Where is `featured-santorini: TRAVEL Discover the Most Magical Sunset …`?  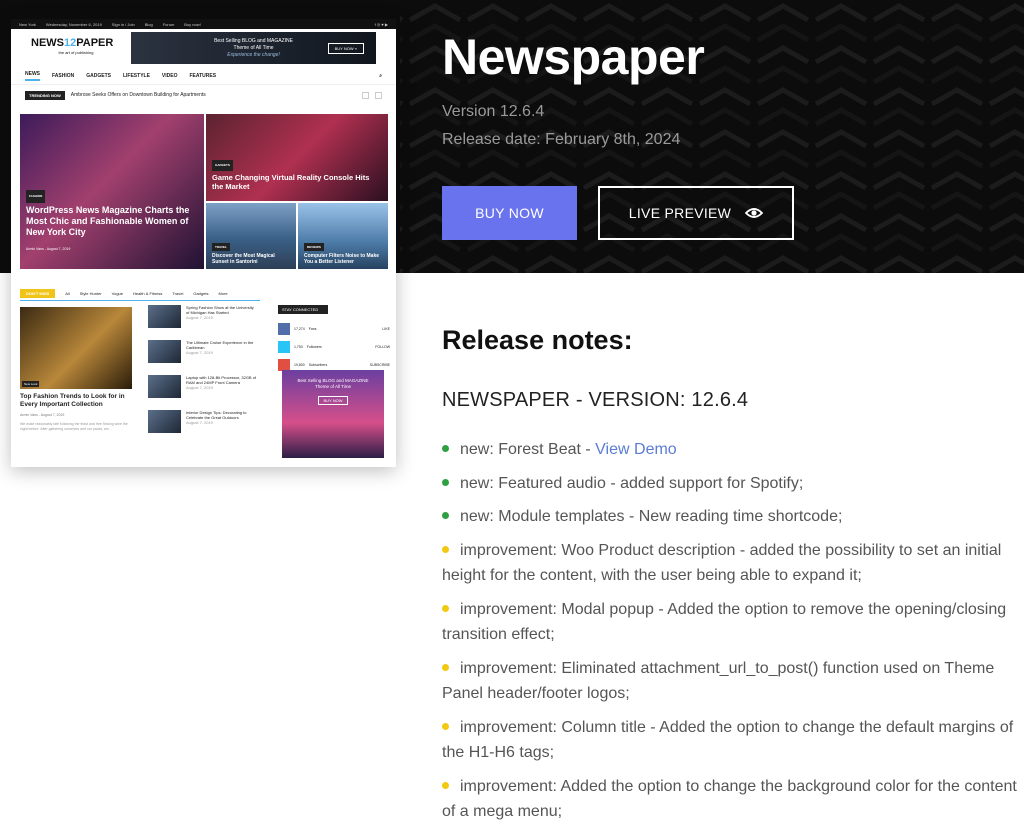 featured-santorini: TRAVEL Discover the Most Magical Sunset … is located at coordinates (251, 236).